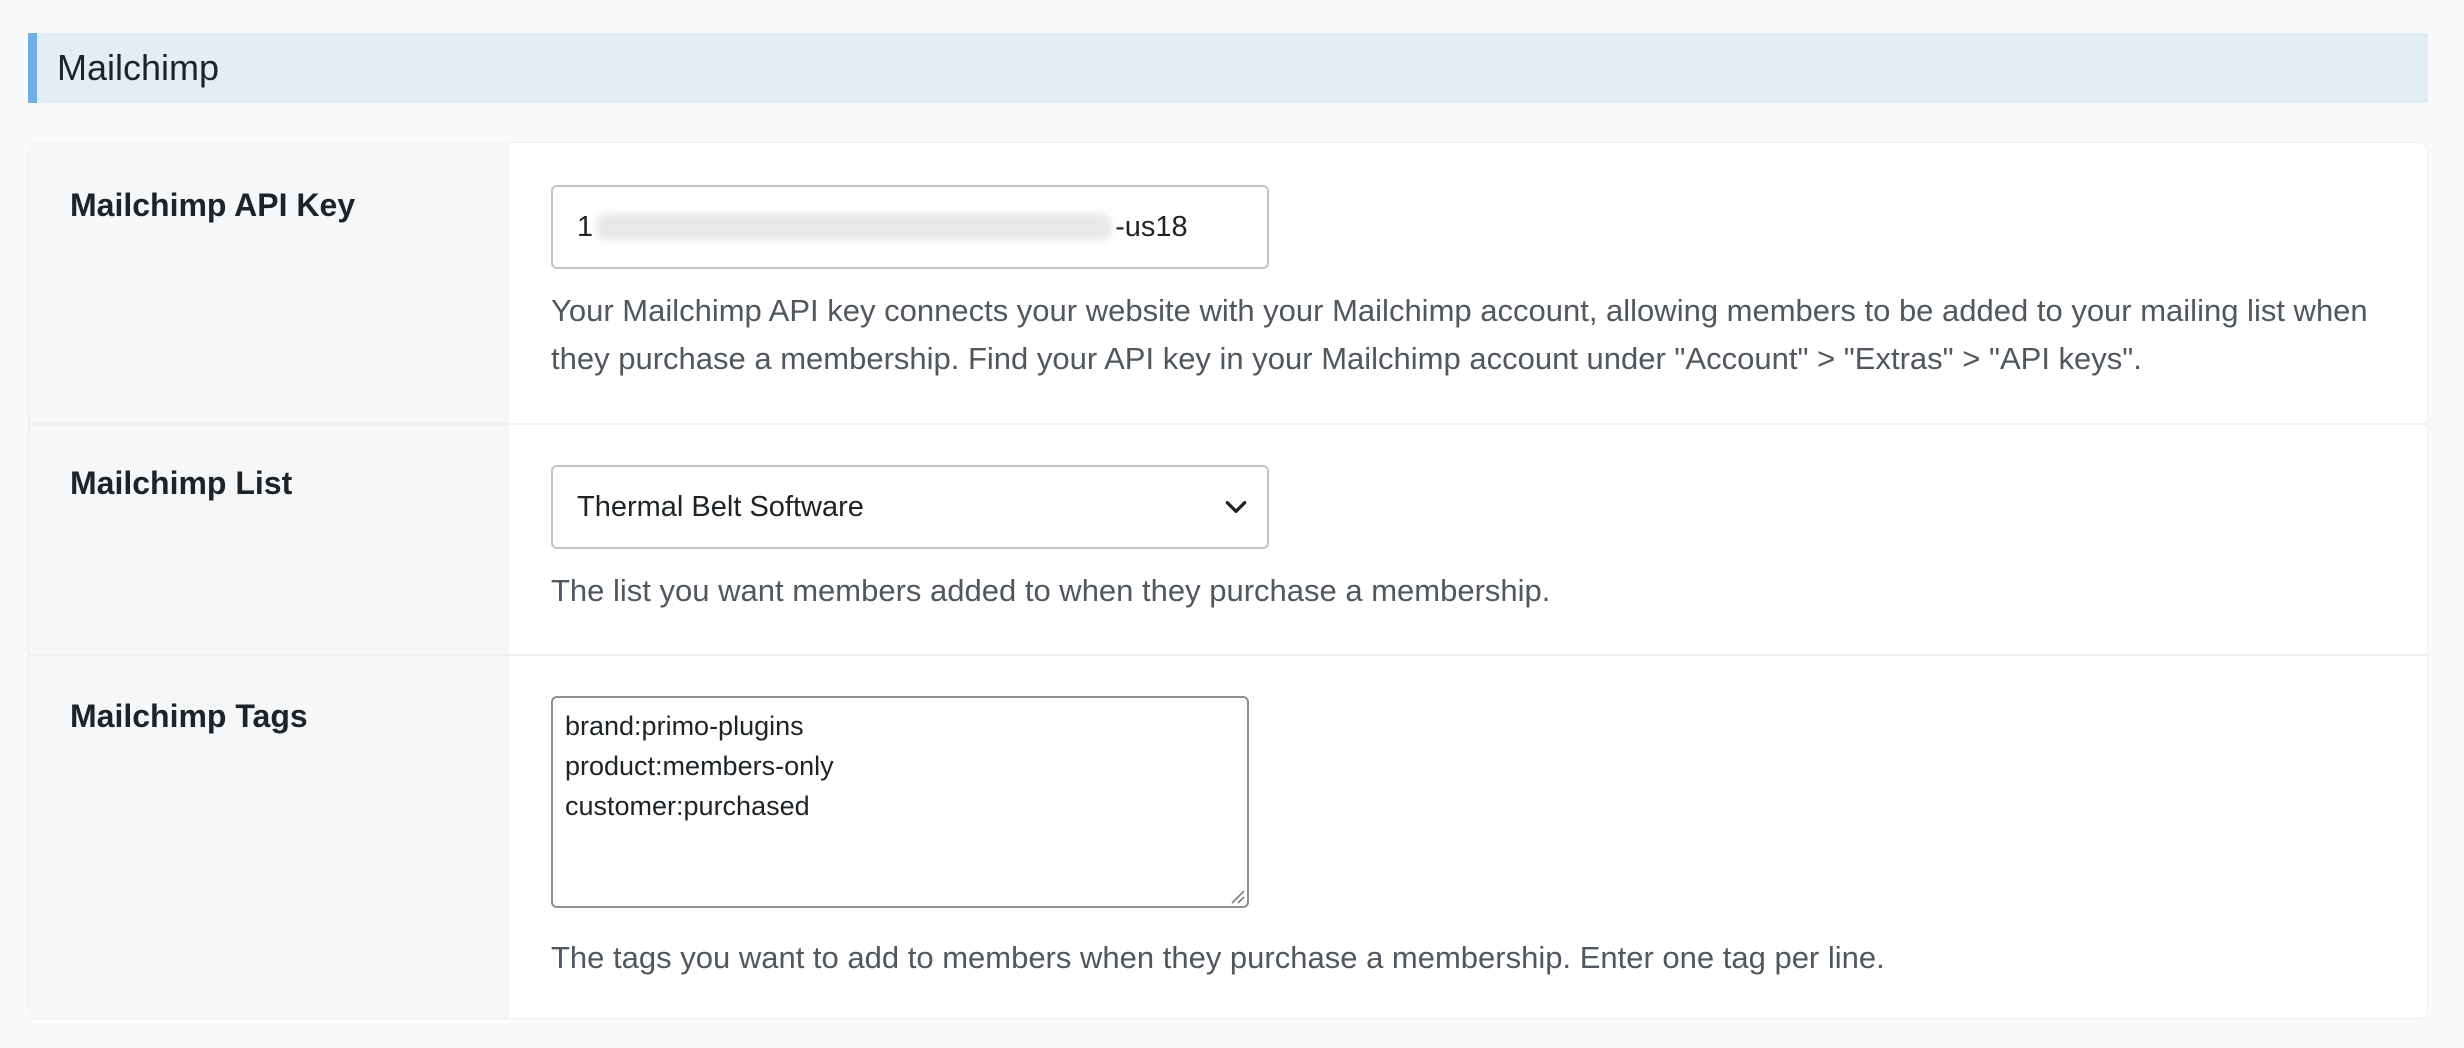 The image size is (2464, 1048). Describe the element at coordinates (854, 227) in the screenshot. I see `api-key-redacted` at that location.